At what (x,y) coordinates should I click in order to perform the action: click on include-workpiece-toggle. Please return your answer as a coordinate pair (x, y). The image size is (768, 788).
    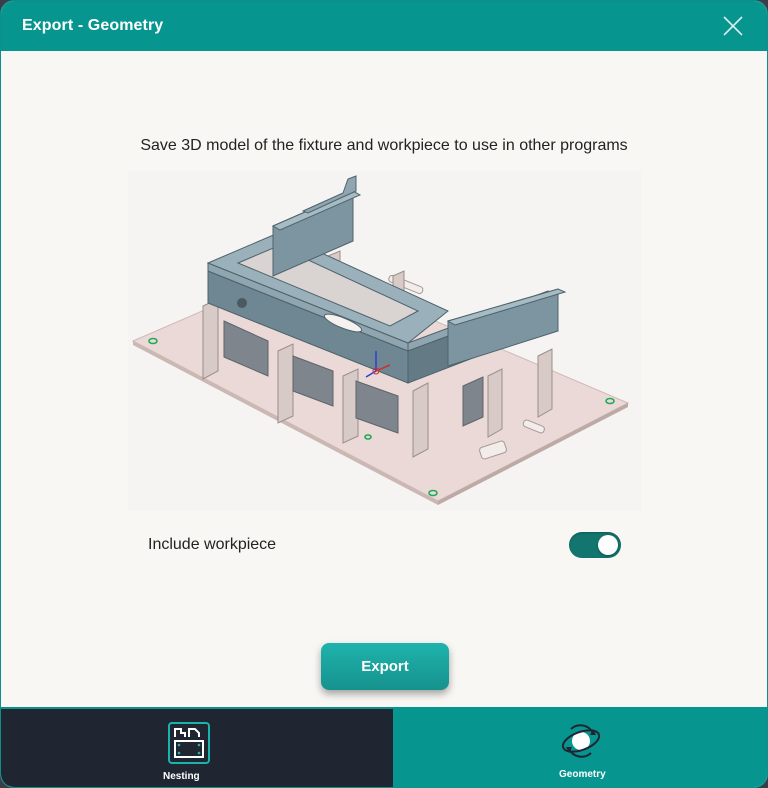
    Looking at the image, I should click on (595, 545).